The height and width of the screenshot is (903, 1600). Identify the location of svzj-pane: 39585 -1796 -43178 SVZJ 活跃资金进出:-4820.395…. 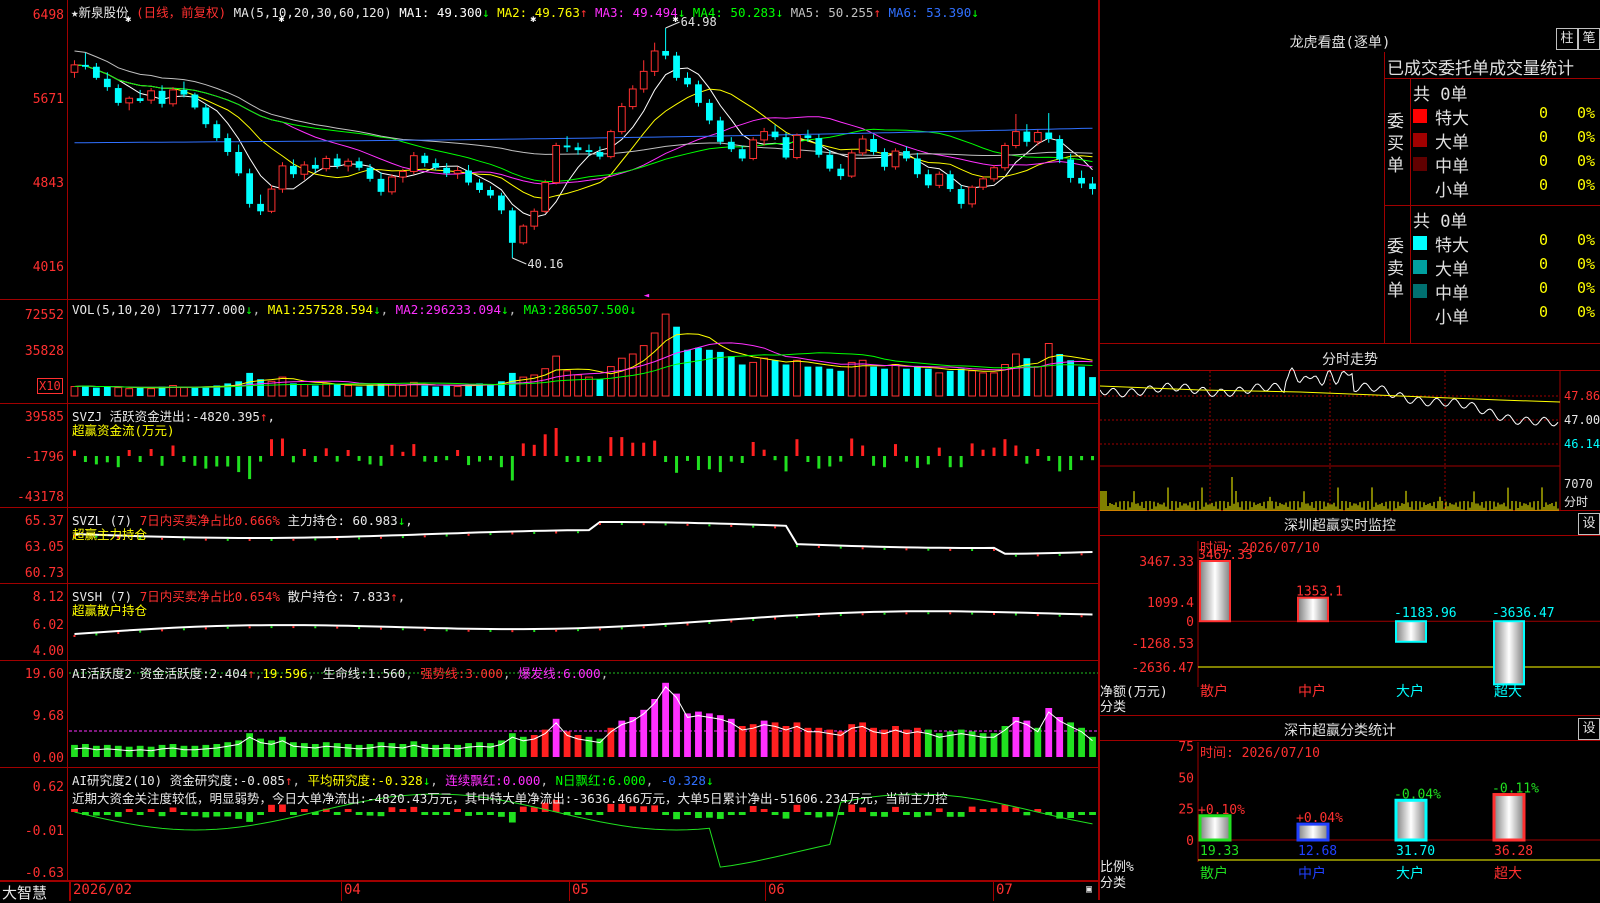
(549, 456).